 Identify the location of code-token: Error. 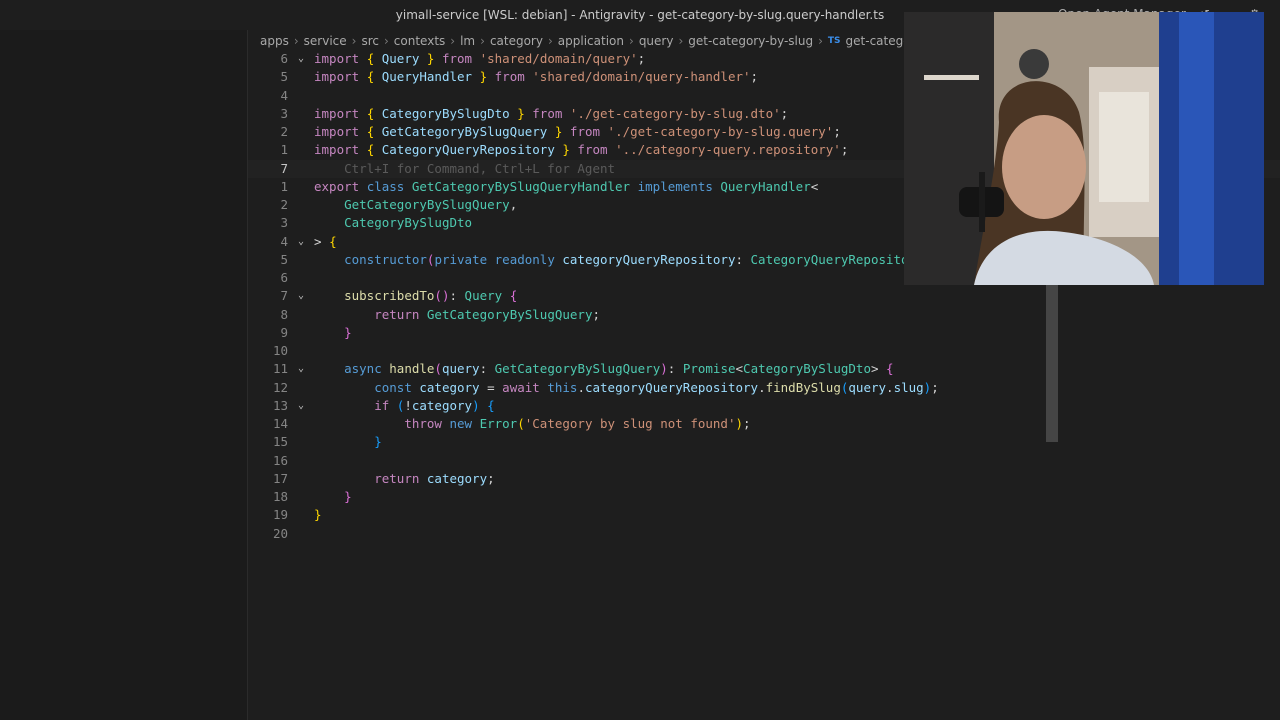
(498, 423).